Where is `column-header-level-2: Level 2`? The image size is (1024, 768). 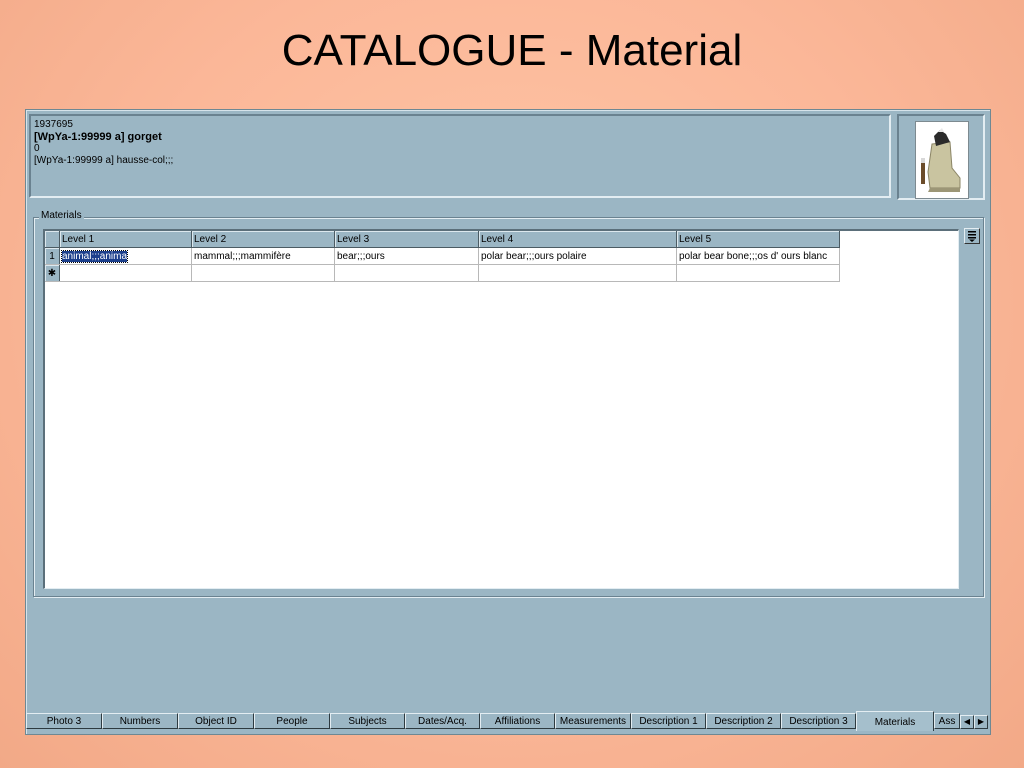
column-header-level-2: Level 2 is located at coordinates (263, 239).